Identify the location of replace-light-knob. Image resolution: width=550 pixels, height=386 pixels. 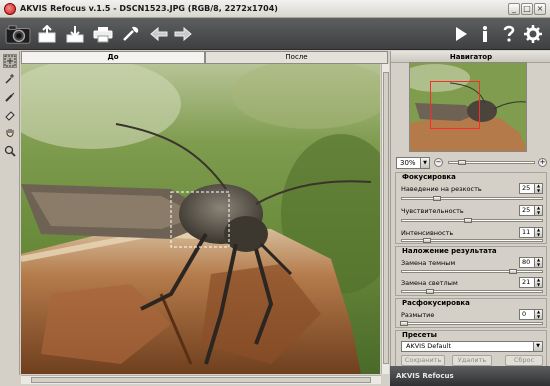
(430, 291).